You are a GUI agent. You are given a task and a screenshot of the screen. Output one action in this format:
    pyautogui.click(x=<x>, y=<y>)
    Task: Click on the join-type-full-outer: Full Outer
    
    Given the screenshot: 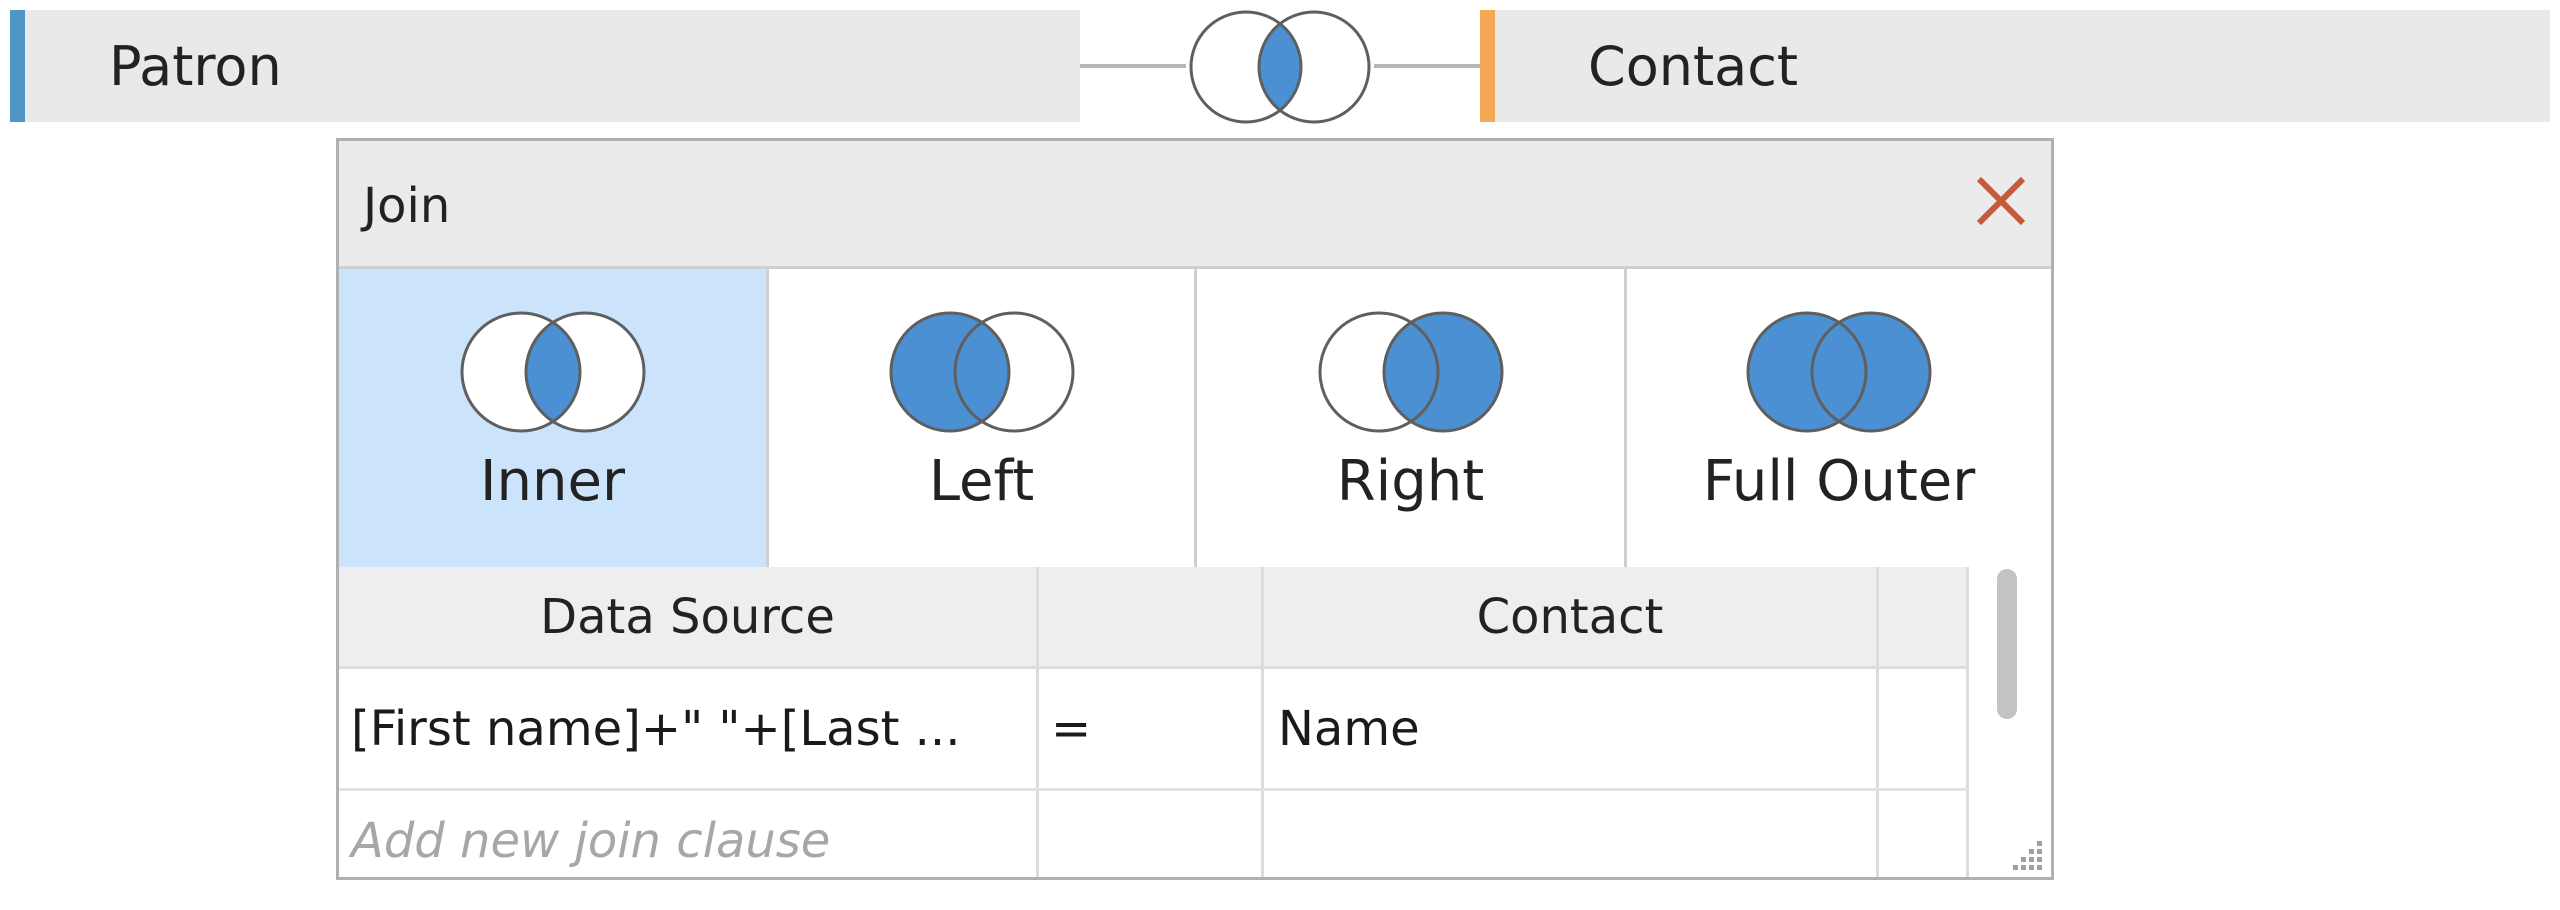 What is the action you would take?
    pyautogui.click(x=1839, y=418)
    